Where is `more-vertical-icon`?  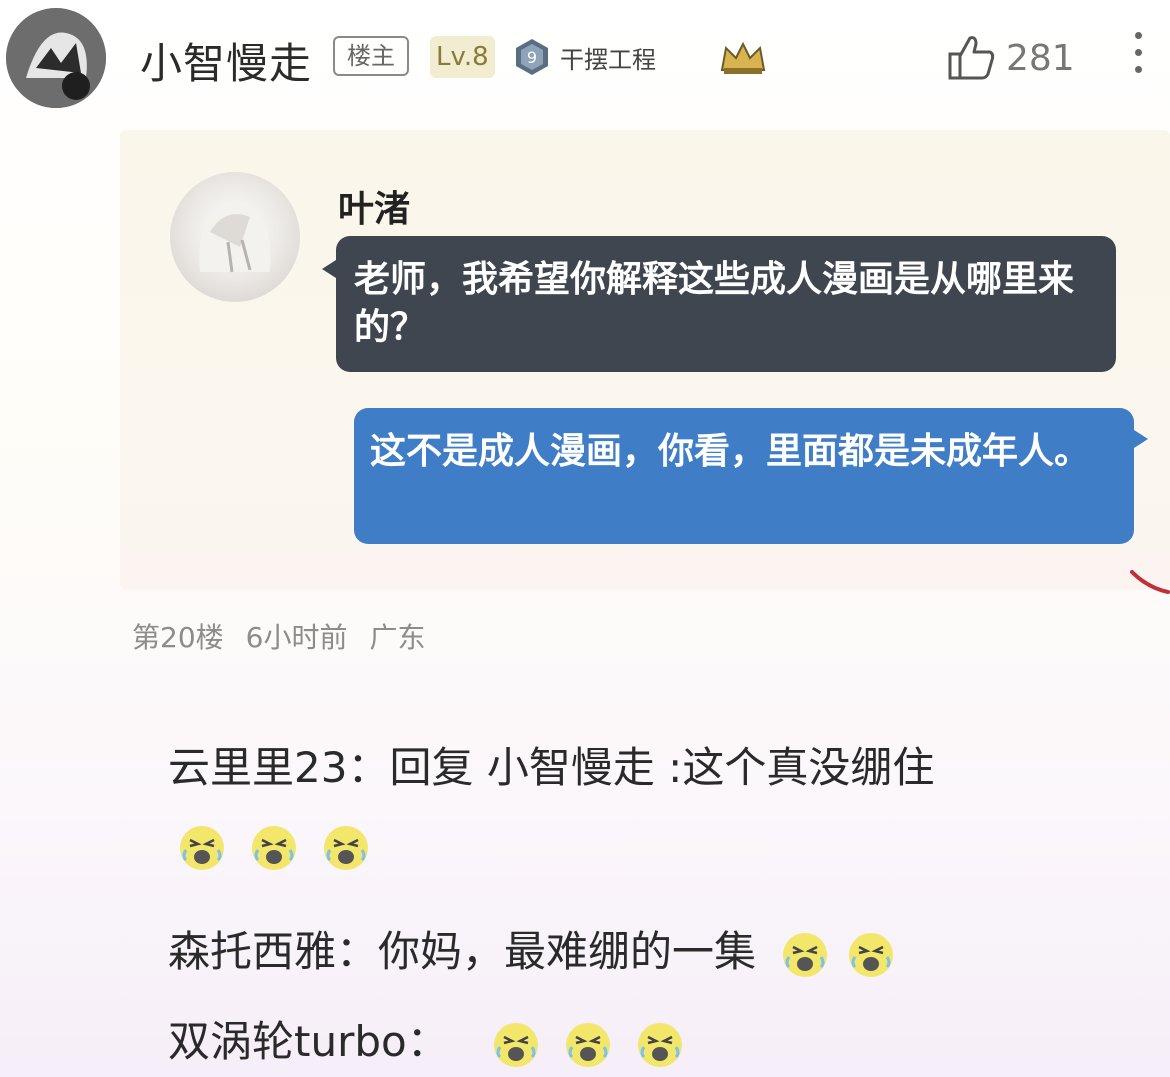
more-vertical-icon is located at coordinates (1138, 58).